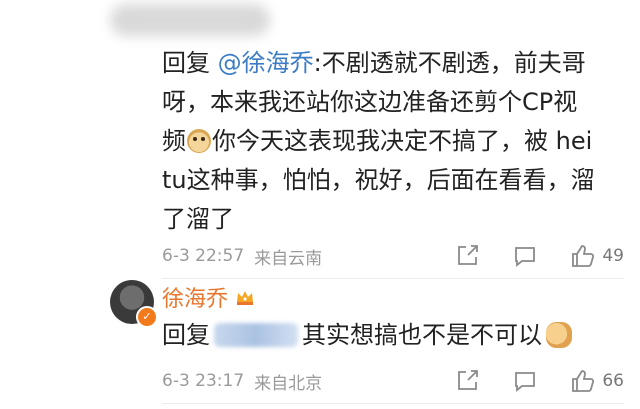 This screenshot has width=640, height=409. I want to click on timestamp: 6-3 23:17, so click(203, 381).